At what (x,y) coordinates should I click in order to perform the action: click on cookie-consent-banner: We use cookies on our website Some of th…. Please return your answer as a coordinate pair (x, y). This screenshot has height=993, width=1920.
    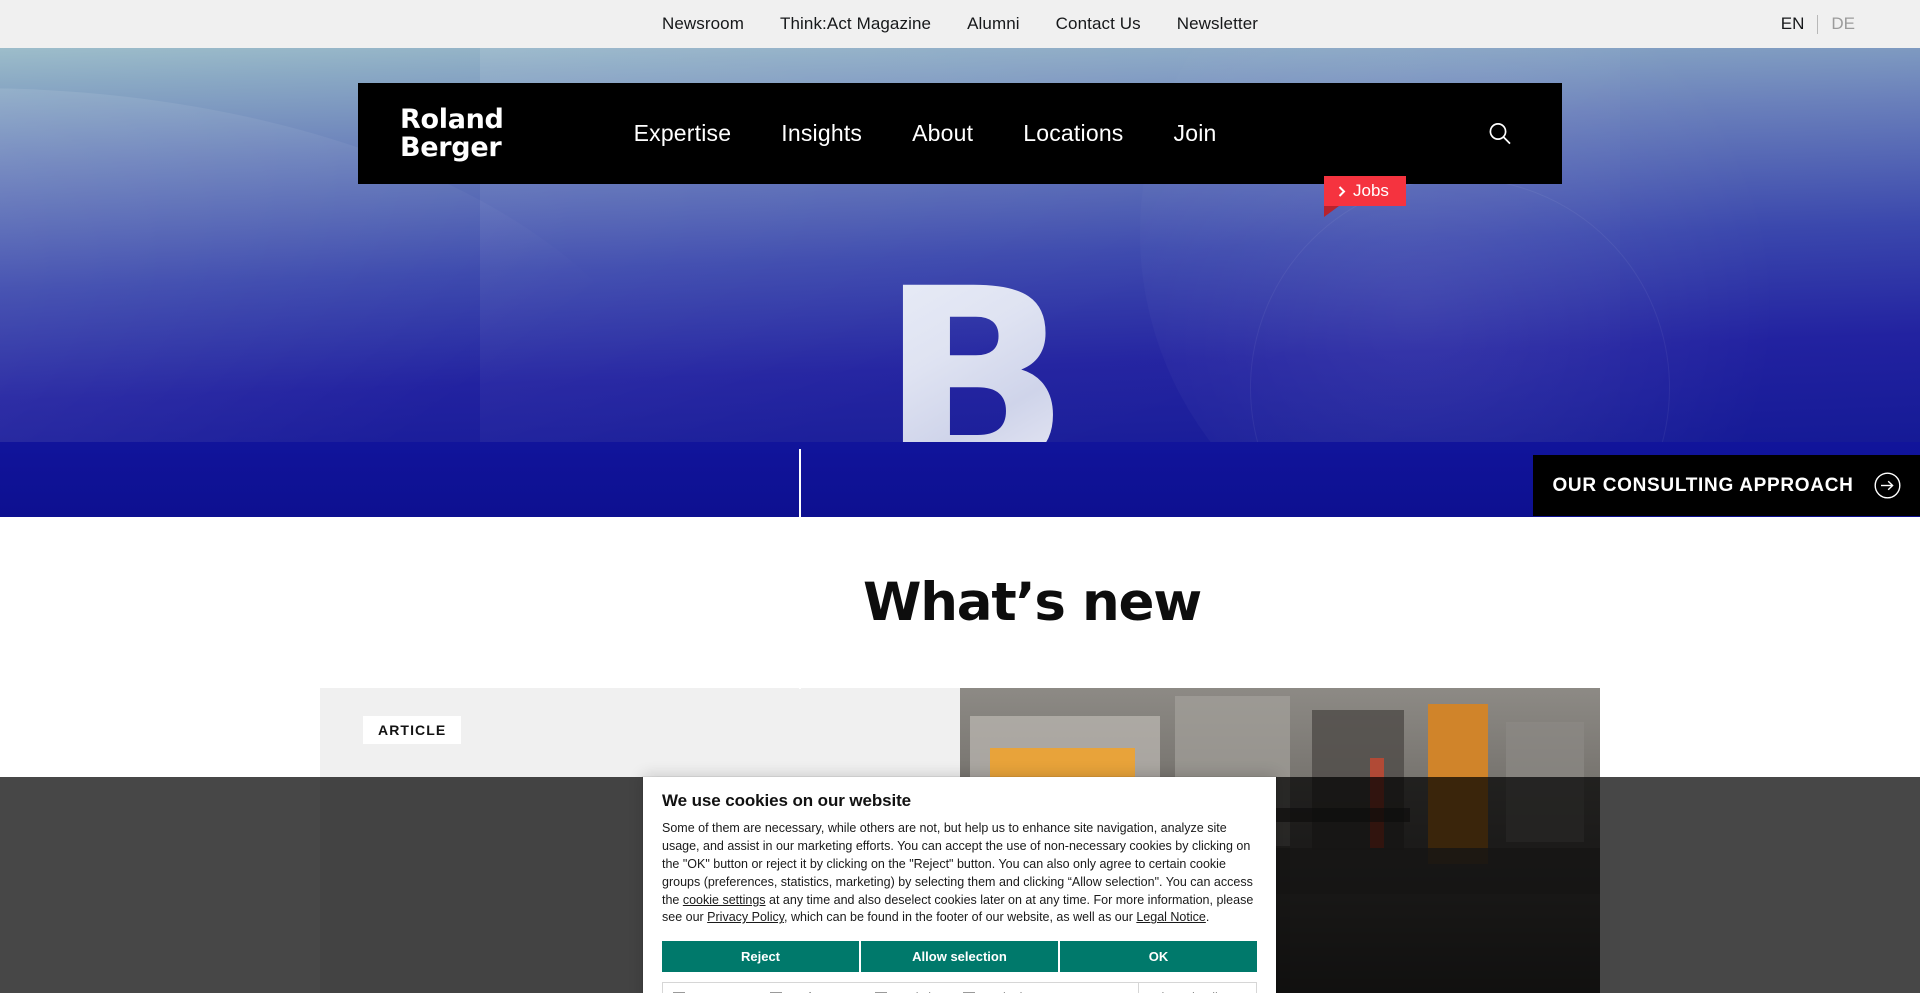
    Looking at the image, I should click on (959, 885).